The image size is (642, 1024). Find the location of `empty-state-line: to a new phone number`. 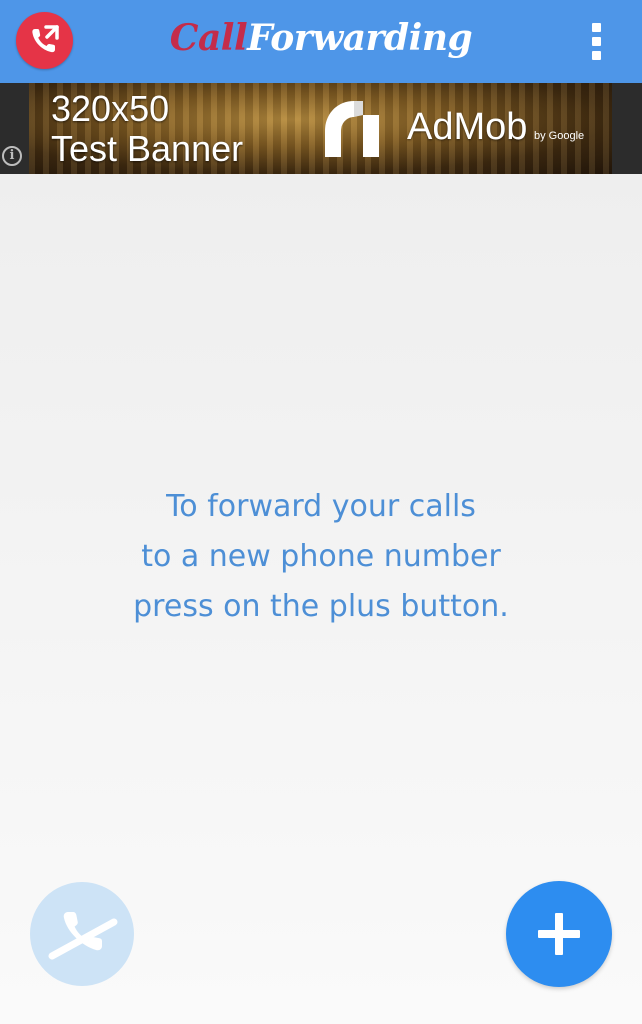

empty-state-line: to a new phone number is located at coordinates (321, 556).